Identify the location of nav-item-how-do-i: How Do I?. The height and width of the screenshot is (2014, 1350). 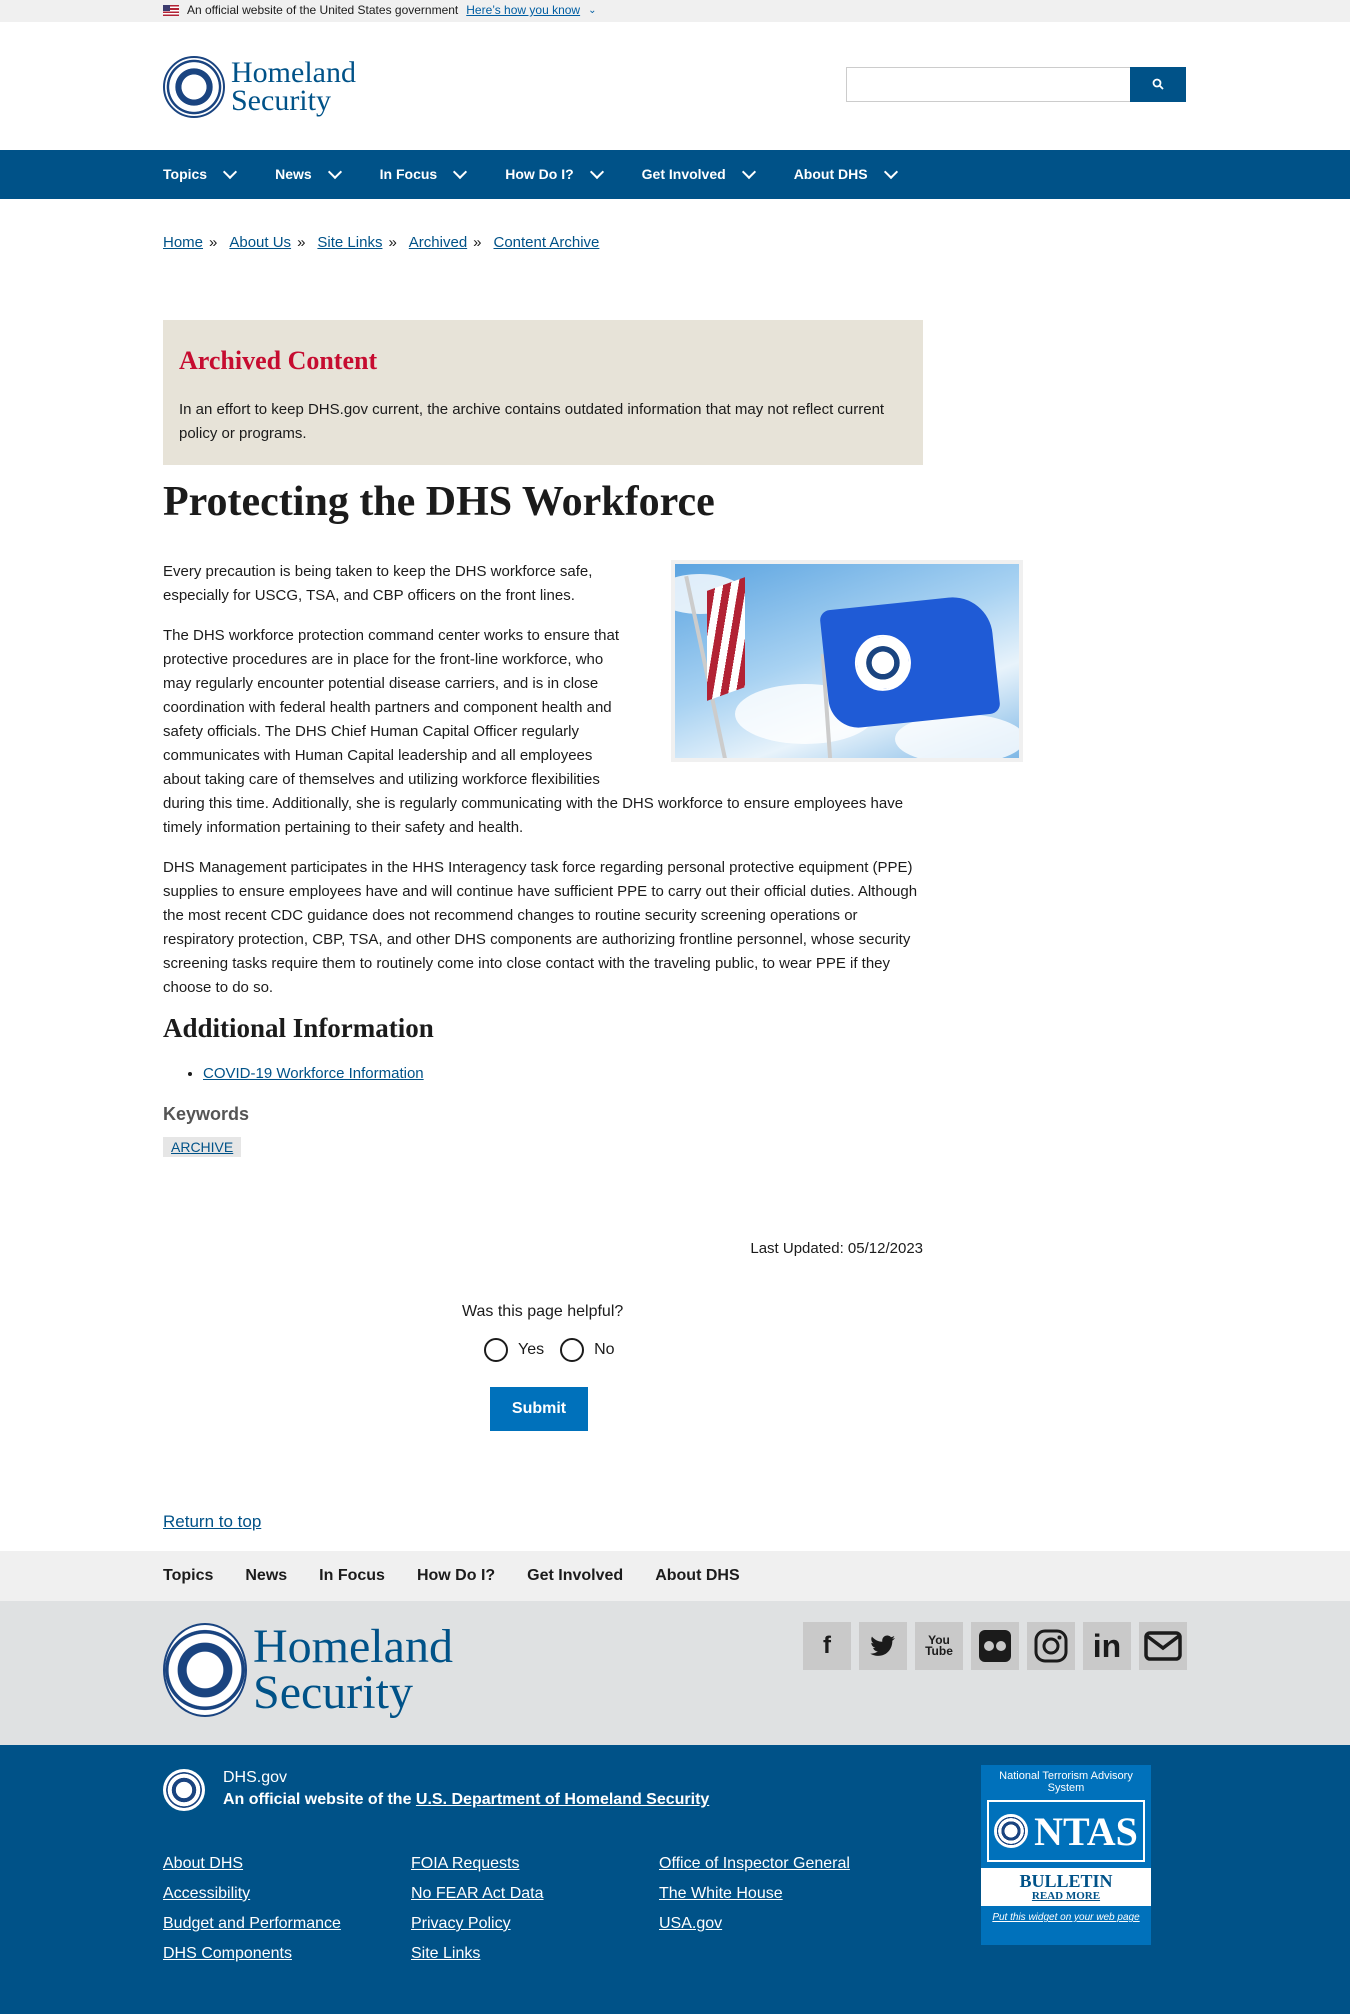
(556, 174).